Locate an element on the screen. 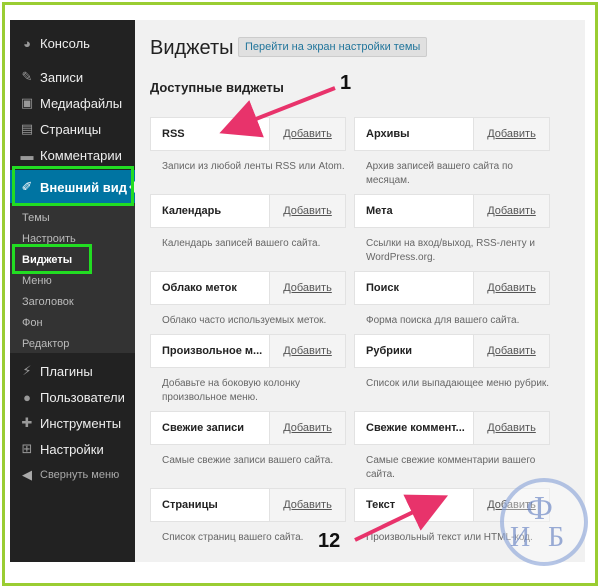 This screenshot has height=588, width=600. watermark-logo: Ф И Б is located at coordinates (544, 522).